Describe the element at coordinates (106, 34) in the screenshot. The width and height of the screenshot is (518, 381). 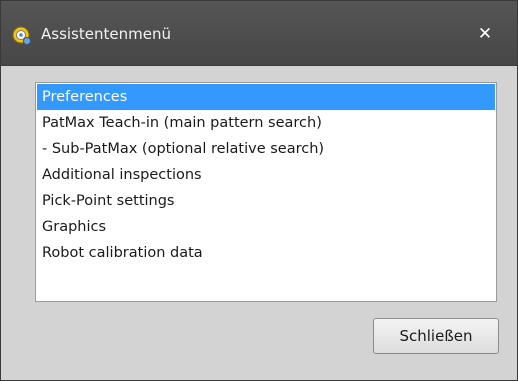
I see `window-title: Assistentenmenü` at that location.